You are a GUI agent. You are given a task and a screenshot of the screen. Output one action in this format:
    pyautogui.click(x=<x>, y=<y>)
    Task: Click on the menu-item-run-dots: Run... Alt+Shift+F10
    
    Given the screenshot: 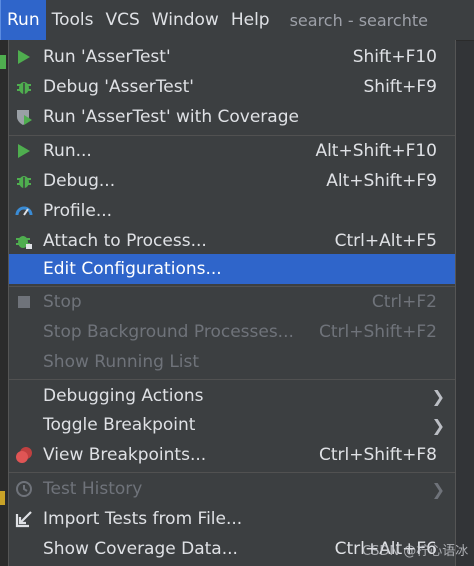 What is the action you would take?
    pyautogui.click(x=232, y=151)
    